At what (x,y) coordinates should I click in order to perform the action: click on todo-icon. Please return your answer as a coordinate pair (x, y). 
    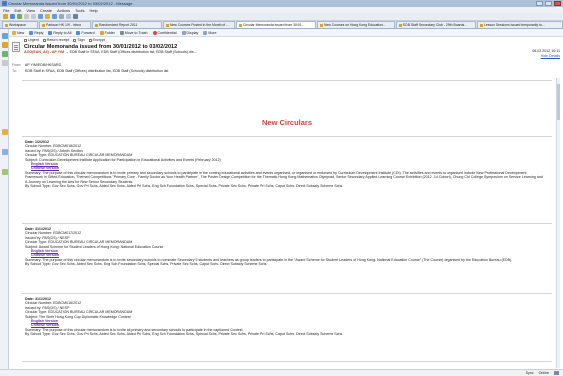
    Looking at the image, I should click on (5, 63).